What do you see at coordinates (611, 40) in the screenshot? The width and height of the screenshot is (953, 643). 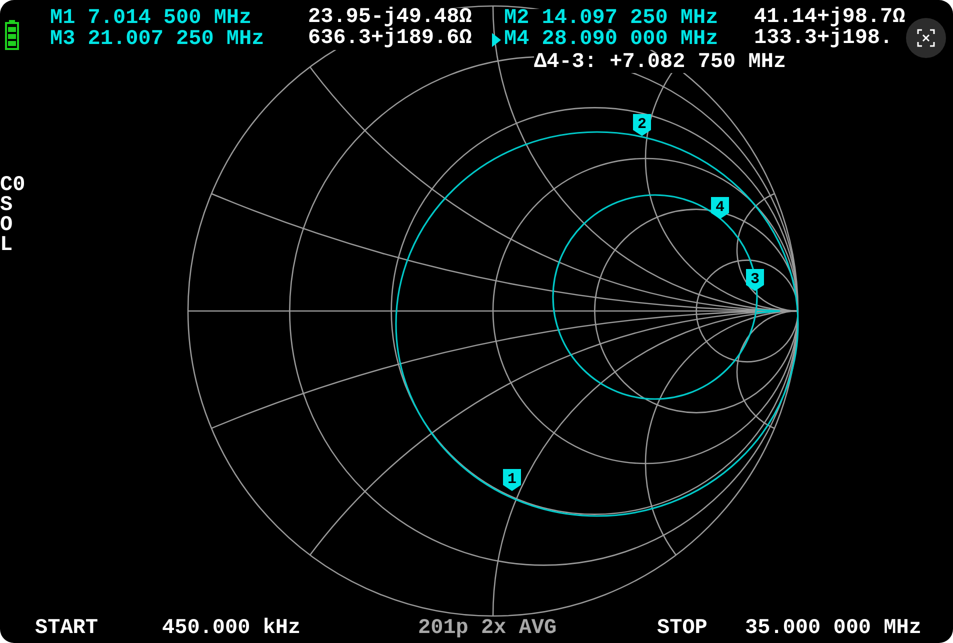 I see `marker-label: M4 28.090 000 MHz` at bounding box center [611, 40].